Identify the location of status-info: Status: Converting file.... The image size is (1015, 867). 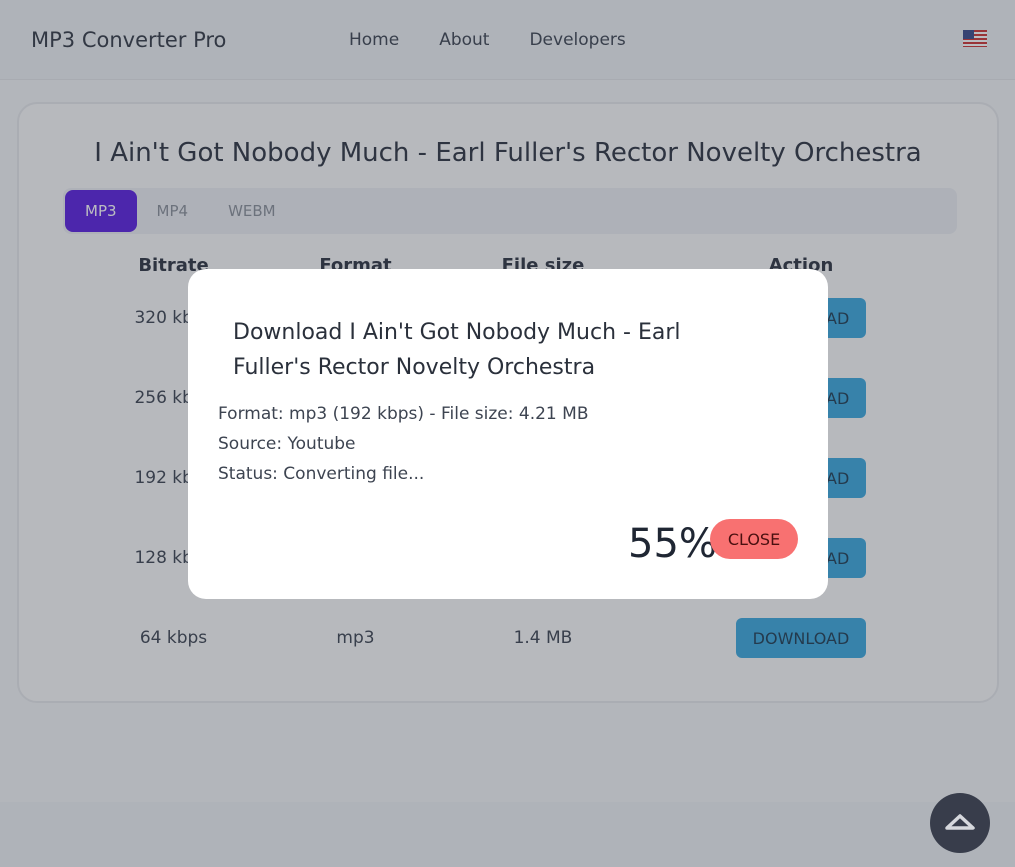
(321, 474).